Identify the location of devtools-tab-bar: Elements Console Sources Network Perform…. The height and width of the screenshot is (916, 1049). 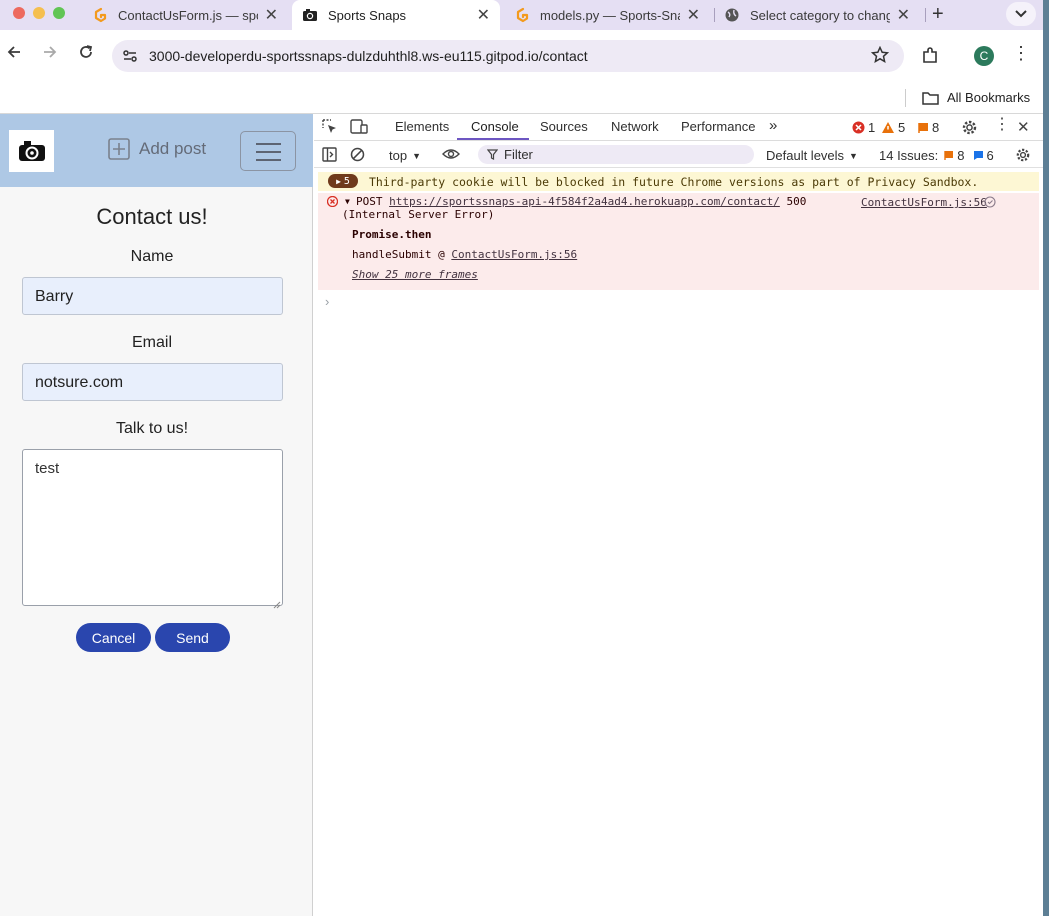
(678, 127).